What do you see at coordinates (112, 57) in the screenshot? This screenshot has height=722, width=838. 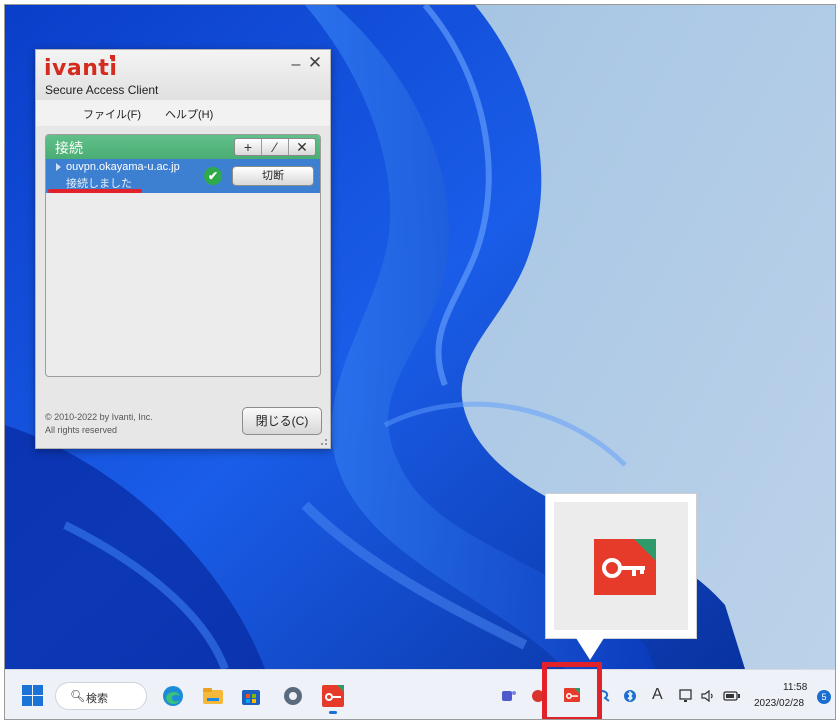 I see `ivanti-logo-accent` at bounding box center [112, 57].